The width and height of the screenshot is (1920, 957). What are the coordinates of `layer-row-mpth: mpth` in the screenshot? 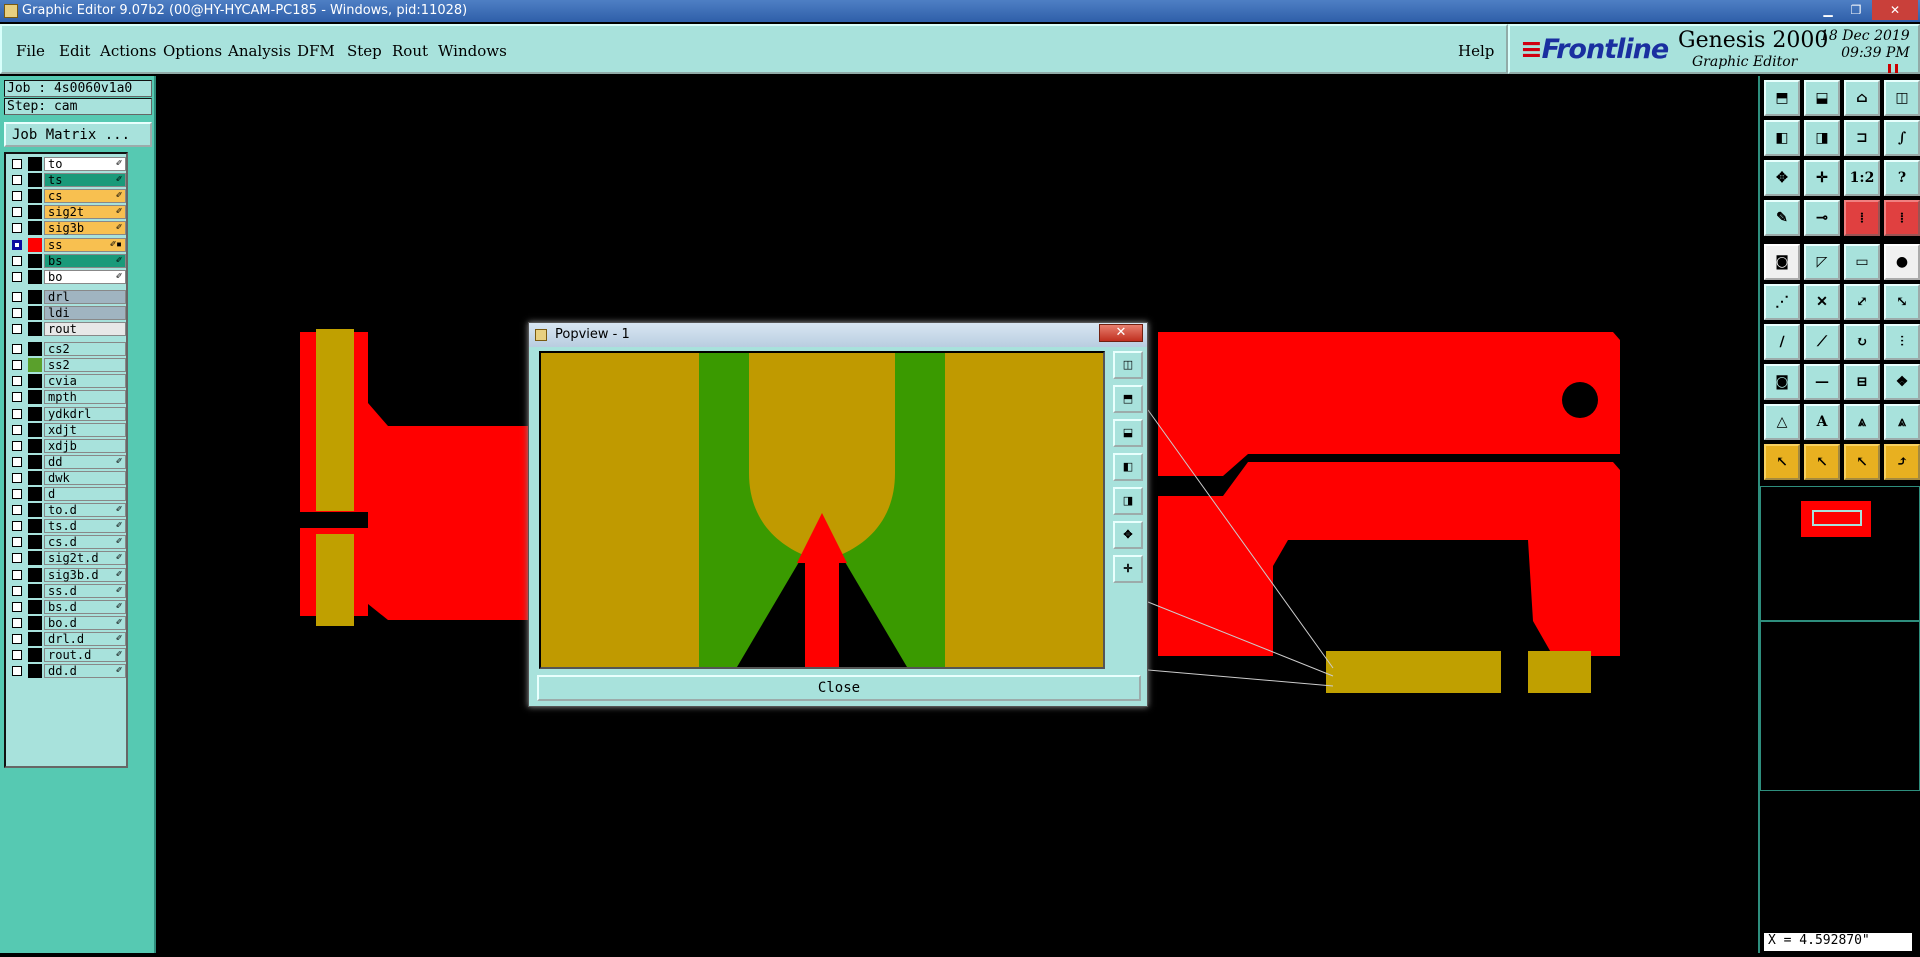 It's located at (67, 397).